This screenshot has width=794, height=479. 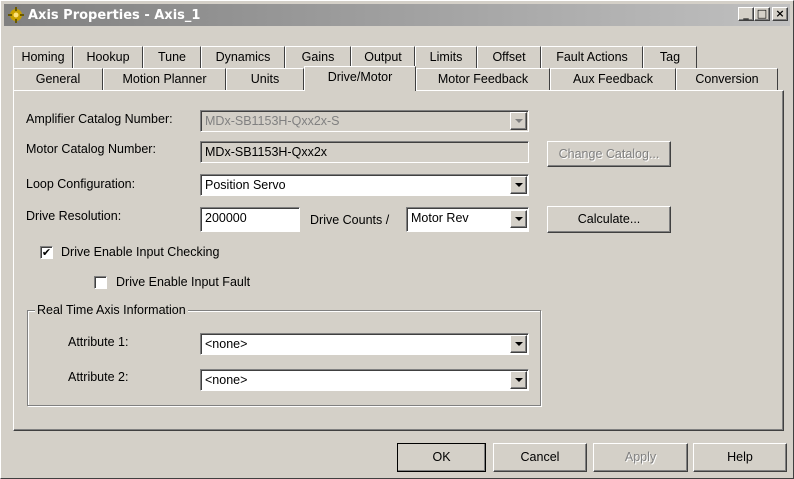 I want to click on tab-conversion: Conversion, so click(x=727, y=79).